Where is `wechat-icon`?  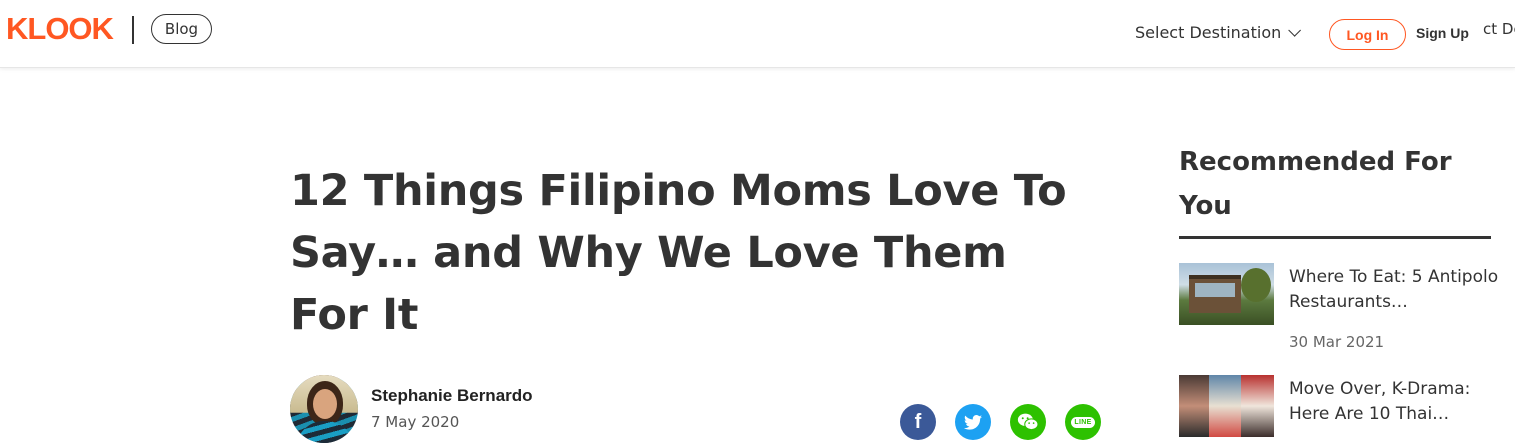
wechat-icon is located at coordinates (1028, 422).